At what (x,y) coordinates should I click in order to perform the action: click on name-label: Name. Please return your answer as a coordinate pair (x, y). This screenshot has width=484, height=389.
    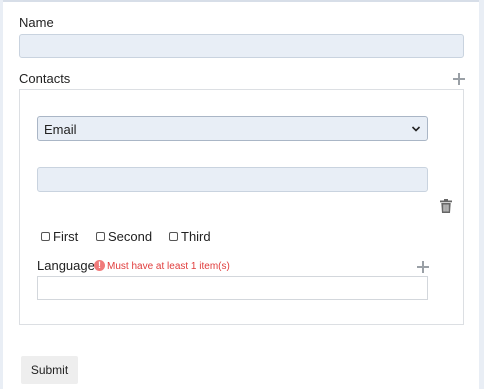
    Looking at the image, I should click on (36, 22).